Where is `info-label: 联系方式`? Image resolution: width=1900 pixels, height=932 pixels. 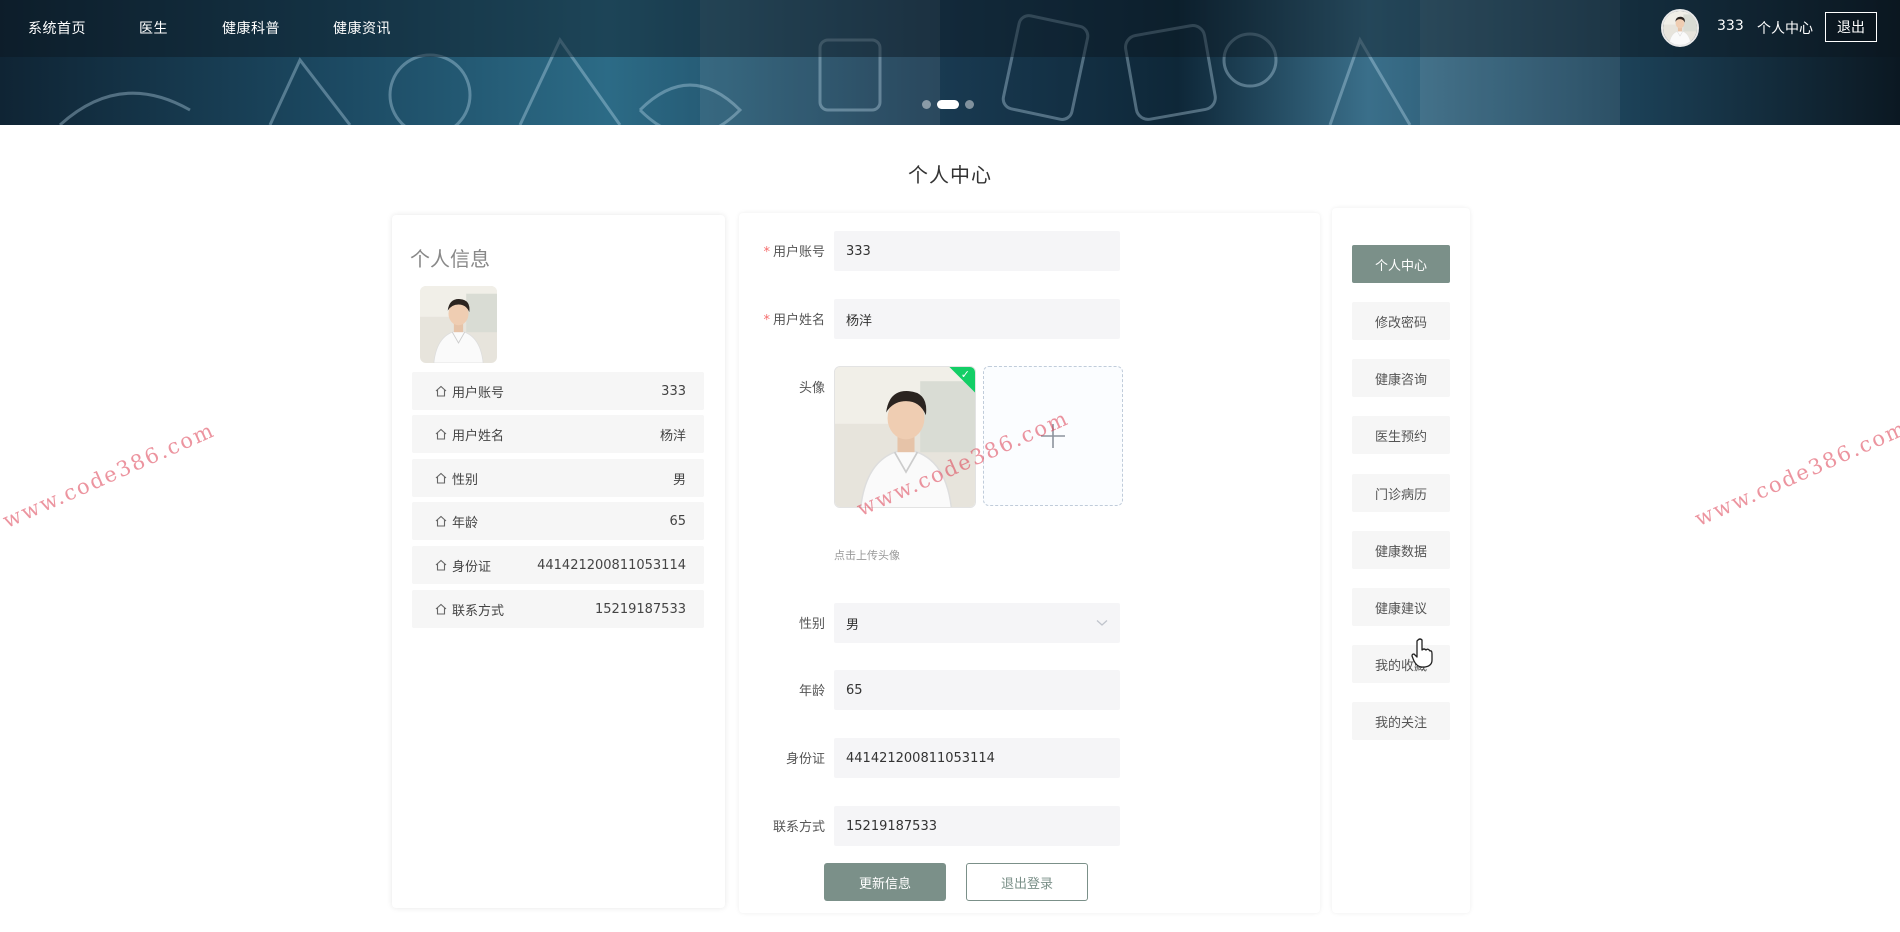
info-label: 联系方式 is located at coordinates (478, 611).